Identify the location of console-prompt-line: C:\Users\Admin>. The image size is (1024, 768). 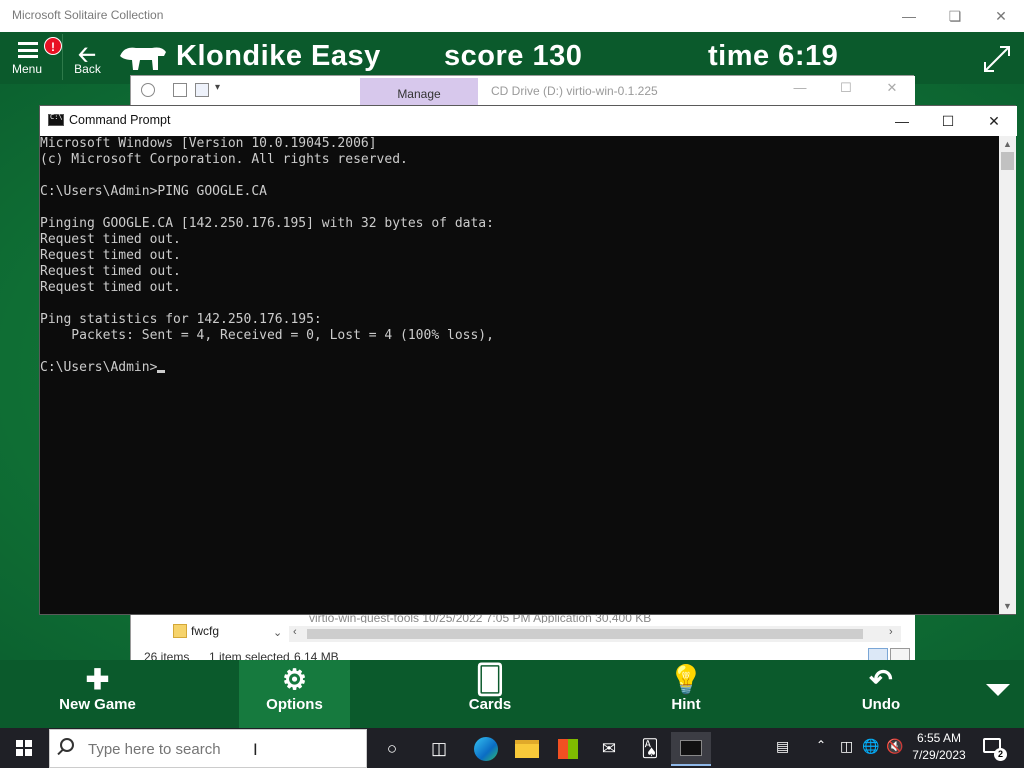
(520, 368).